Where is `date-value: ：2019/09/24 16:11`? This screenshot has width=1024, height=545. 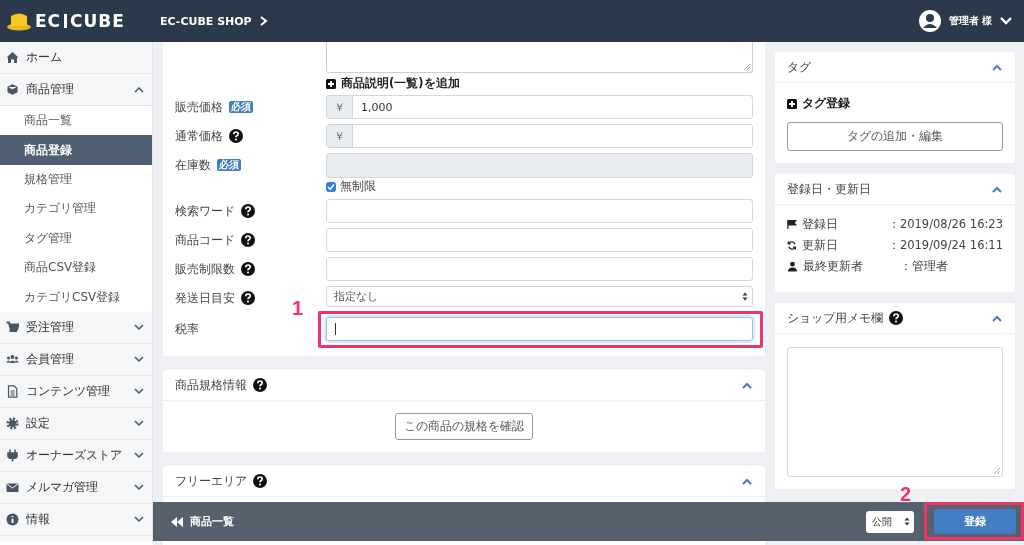 date-value: ：2019/09/24 16:11 is located at coordinates (945, 245).